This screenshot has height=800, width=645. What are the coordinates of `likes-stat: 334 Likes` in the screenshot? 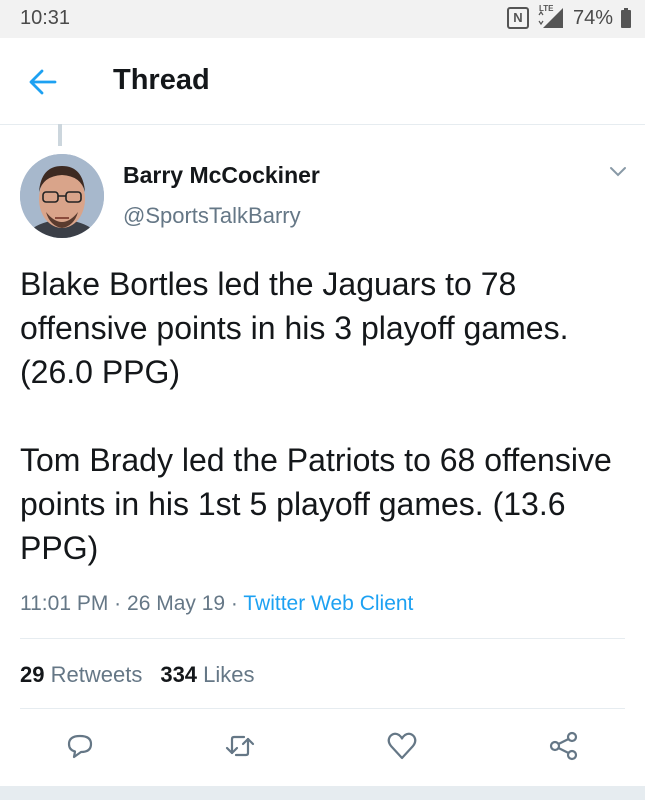 It's located at (207, 674).